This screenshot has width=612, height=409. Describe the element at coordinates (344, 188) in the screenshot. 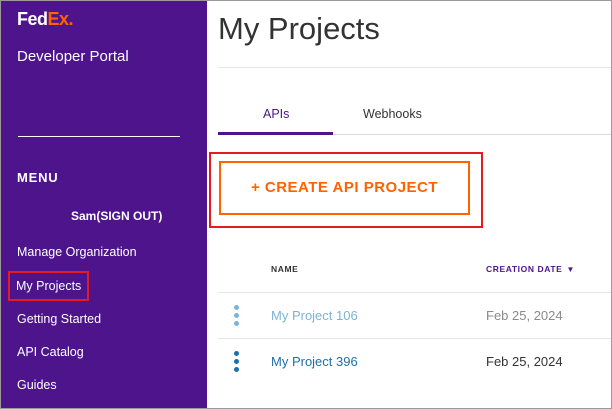

I see `create-api-project-button: + CREATE API PROJECT` at that location.